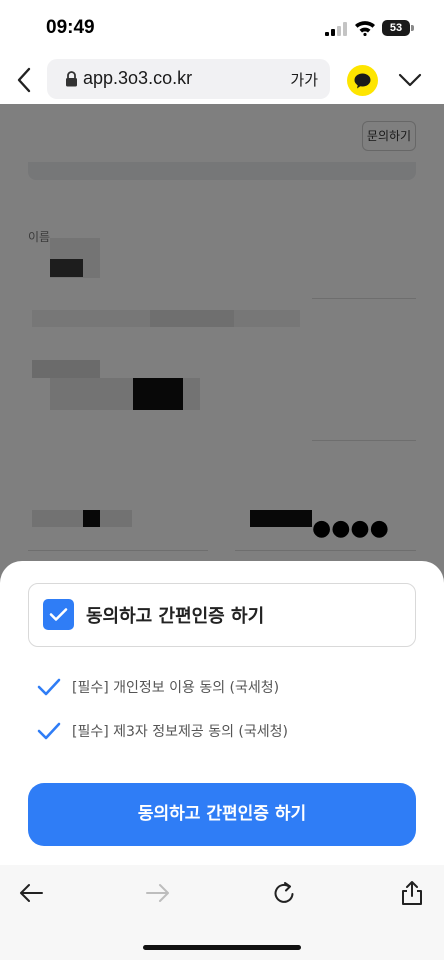 The image size is (444, 960). What do you see at coordinates (222, 814) in the screenshot?
I see `agree-and-verify-button: 동의하고 간편인증 하기` at bounding box center [222, 814].